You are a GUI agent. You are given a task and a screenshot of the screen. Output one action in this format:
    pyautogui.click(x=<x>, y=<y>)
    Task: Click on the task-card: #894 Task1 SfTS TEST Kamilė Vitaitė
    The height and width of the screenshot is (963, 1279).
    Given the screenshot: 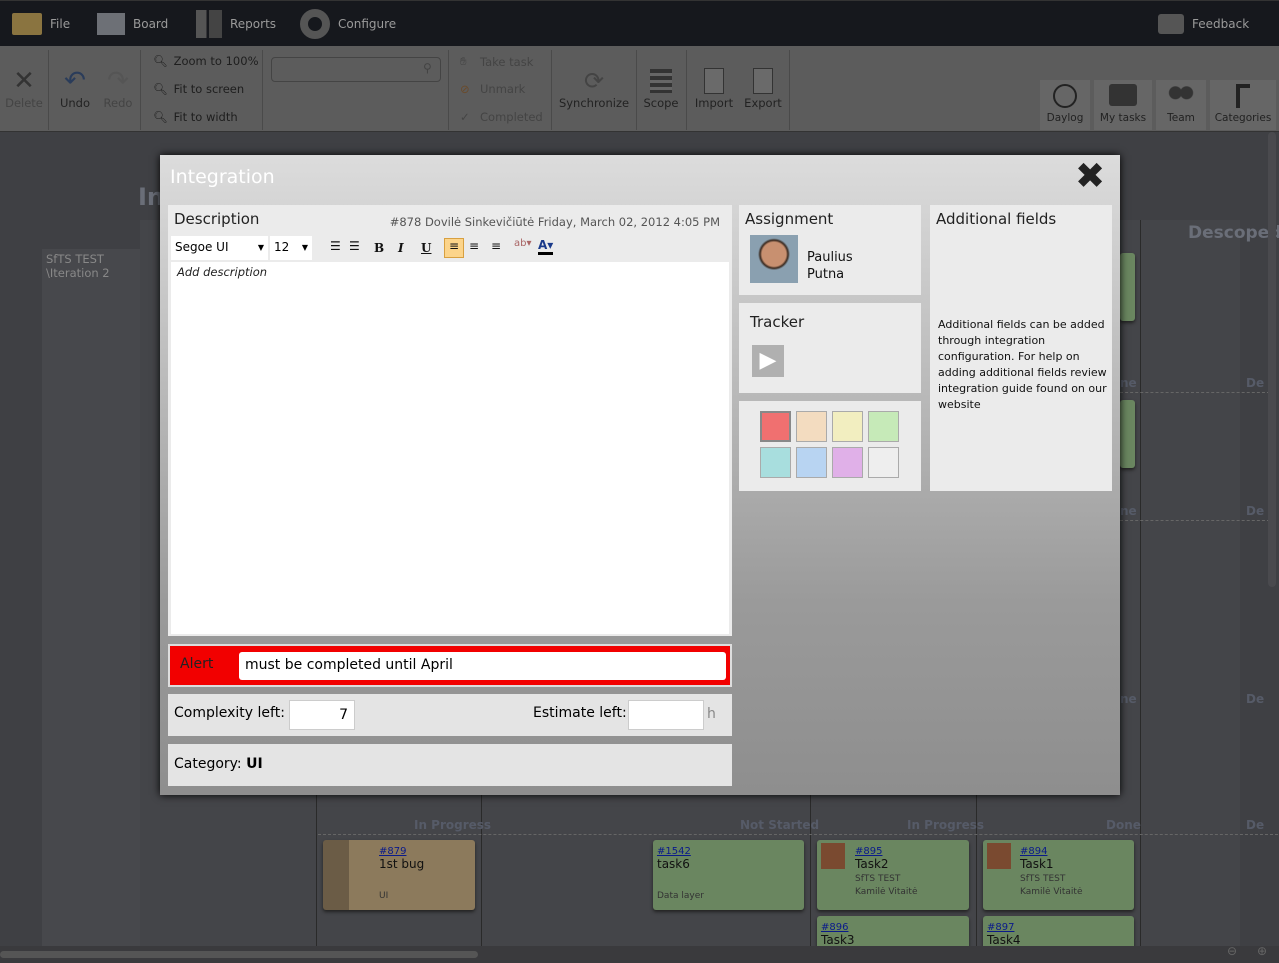 What is the action you would take?
    pyautogui.click(x=1058, y=875)
    